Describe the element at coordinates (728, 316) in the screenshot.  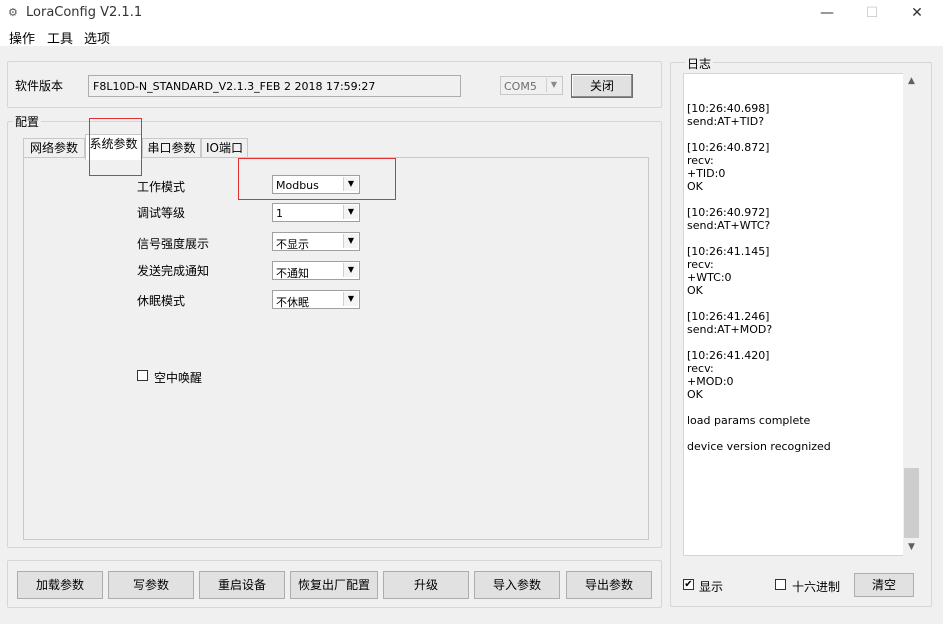
I see `log-line: [10:26:41.246]` at that location.